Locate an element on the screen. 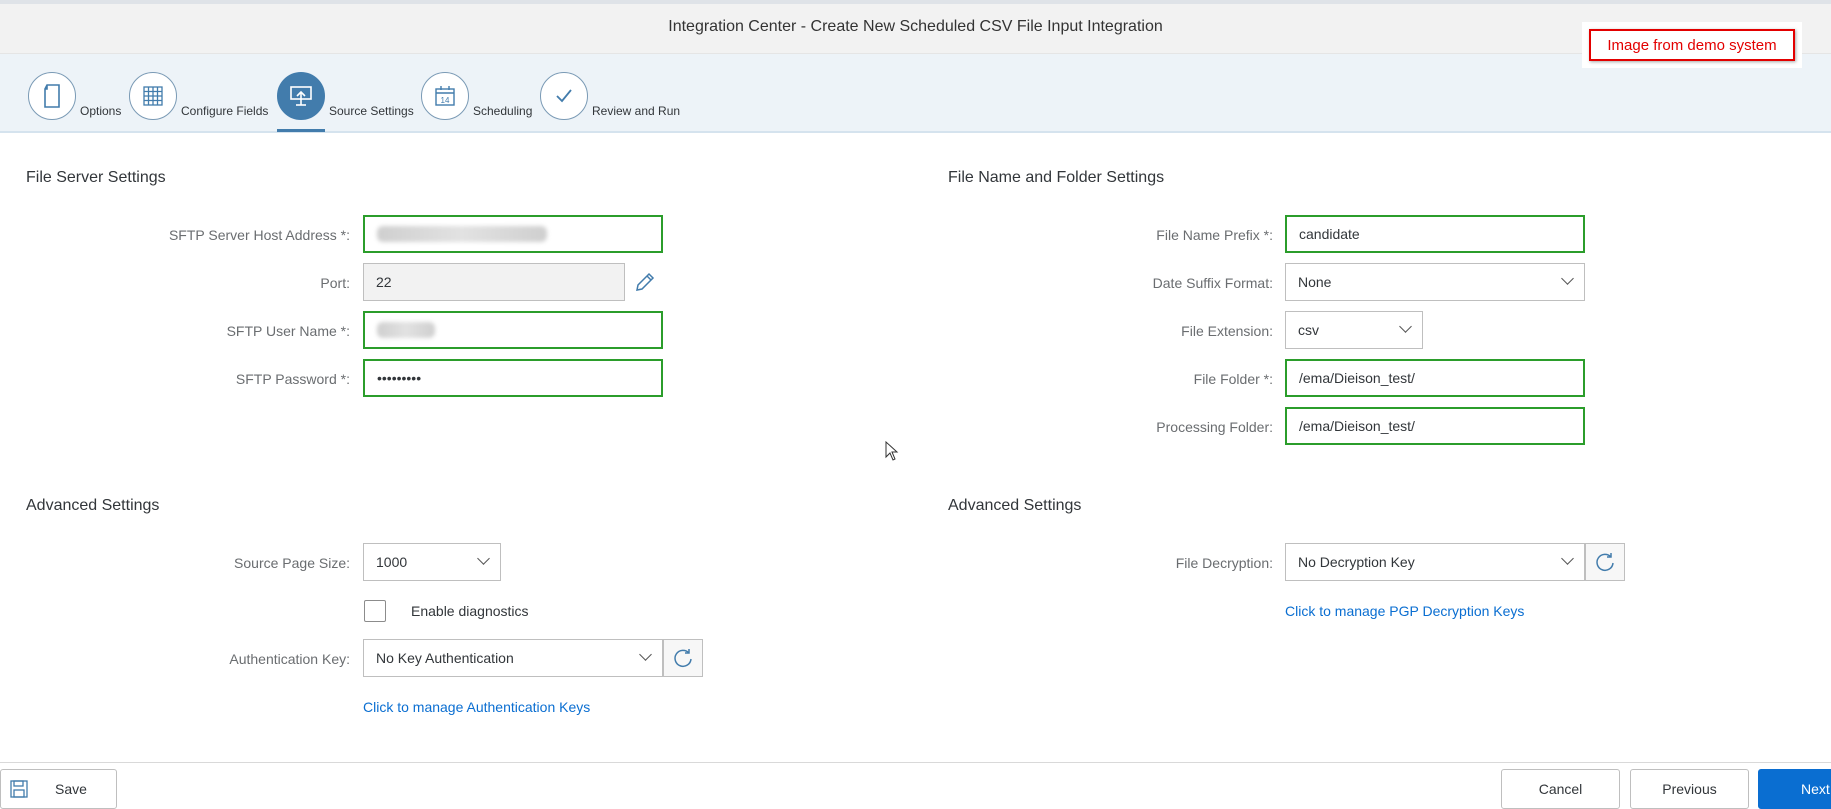 The width and height of the screenshot is (1831, 809). sftp-user-label: SFTP User Name *: is located at coordinates (288, 331).